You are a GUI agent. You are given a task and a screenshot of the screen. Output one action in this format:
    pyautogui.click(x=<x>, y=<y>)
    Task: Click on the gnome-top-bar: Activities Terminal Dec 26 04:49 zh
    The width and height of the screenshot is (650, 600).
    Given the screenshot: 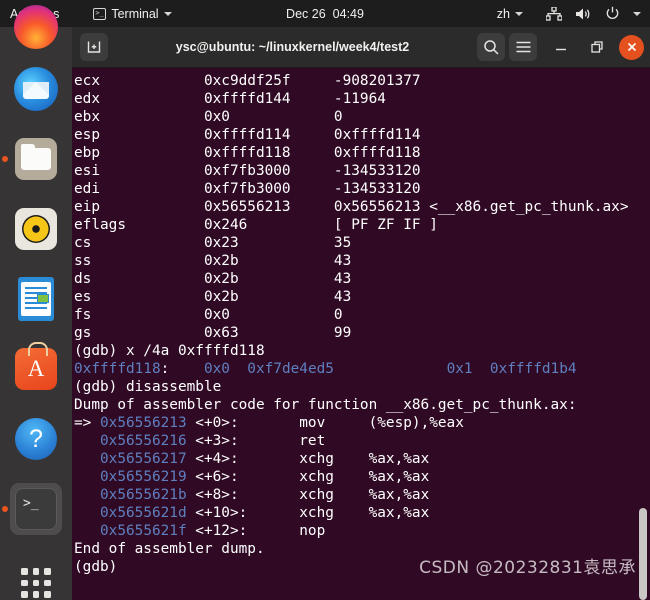 What is the action you would take?
    pyautogui.click(x=325, y=13)
    